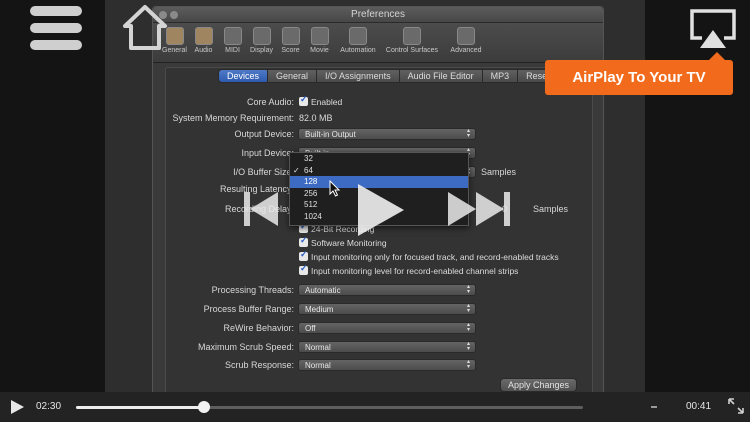 The width and height of the screenshot is (750, 422). What do you see at coordinates (56, 28) in the screenshot?
I see `menu-icon` at bounding box center [56, 28].